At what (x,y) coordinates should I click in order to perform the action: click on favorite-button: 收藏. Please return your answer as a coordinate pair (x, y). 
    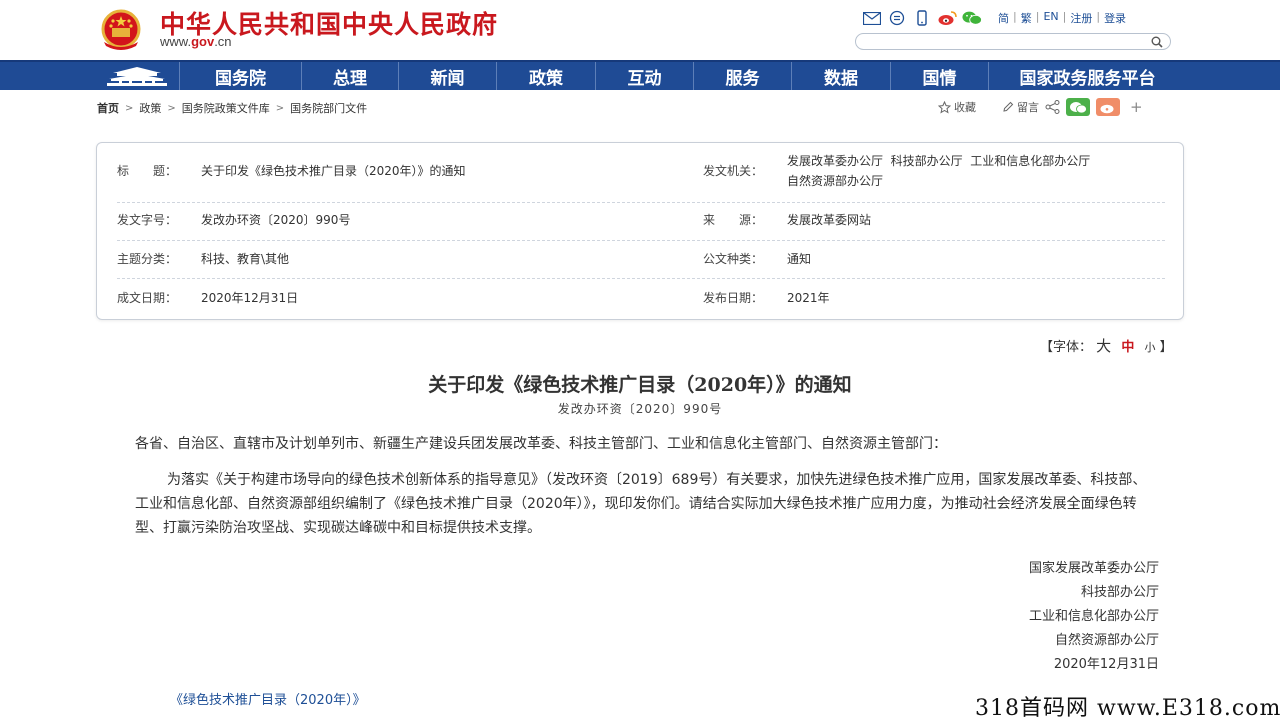
    Looking at the image, I should click on (957, 107).